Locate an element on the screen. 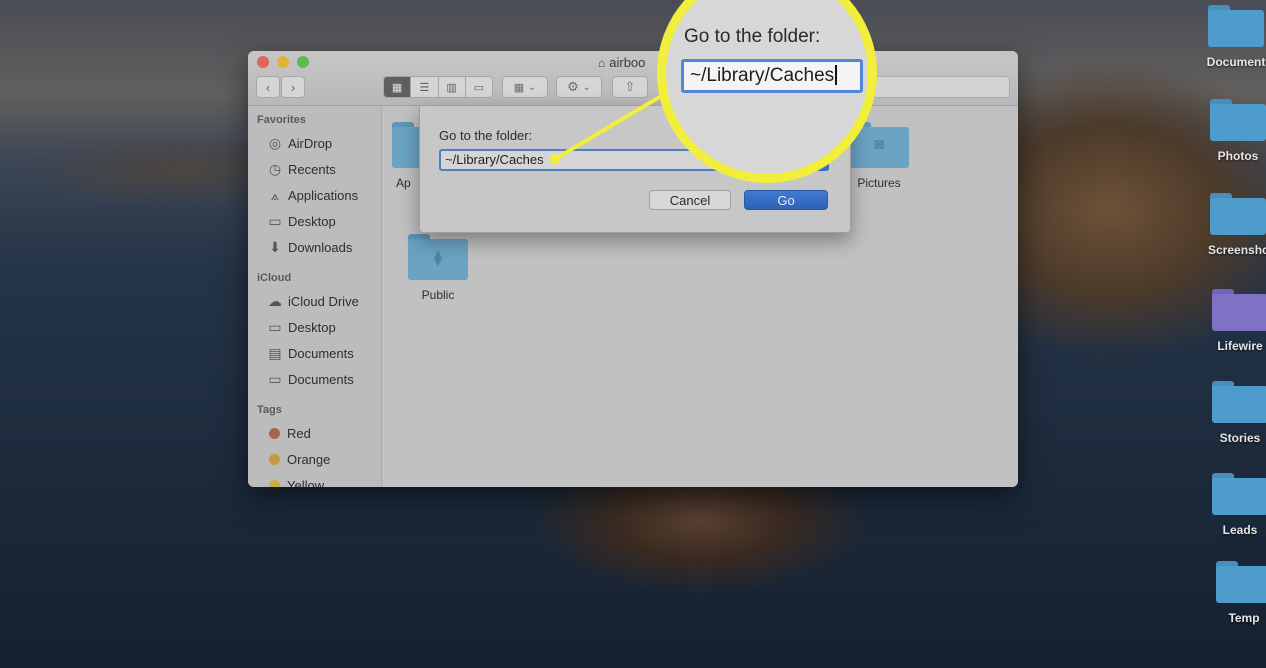 The width and height of the screenshot is (1266, 668). sidebar-item-icloud-documents: ▤ Documents is located at coordinates (314, 353).